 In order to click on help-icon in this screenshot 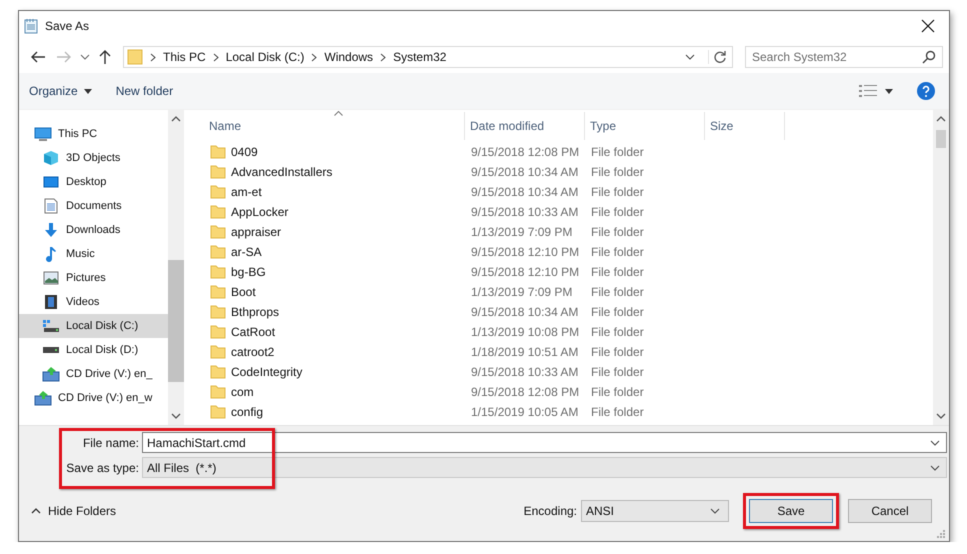, I will do `click(926, 91)`.